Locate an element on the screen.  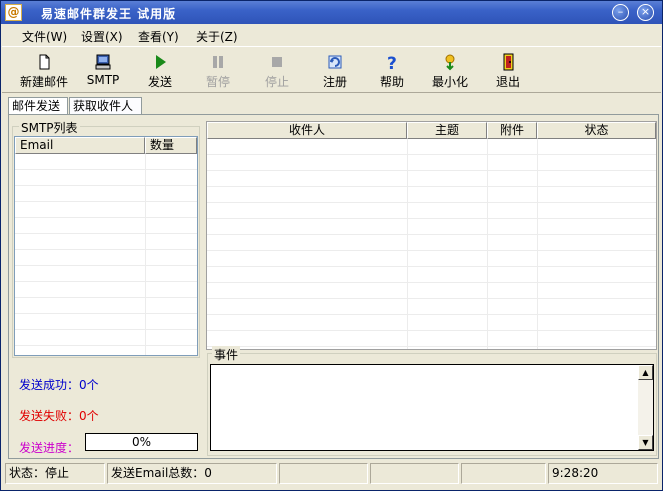
column-header-subject: 主题 is located at coordinates (447, 130).